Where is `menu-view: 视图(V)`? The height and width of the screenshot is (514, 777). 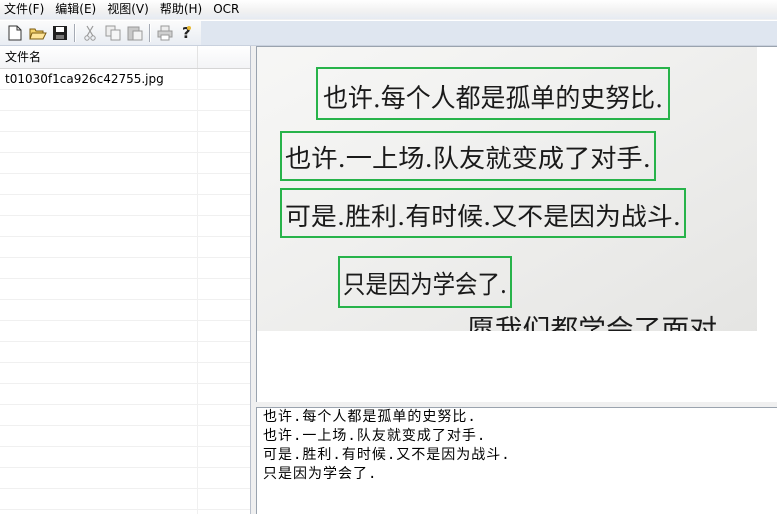
menu-view: 视图(V) is located at coordinates (129, 9).